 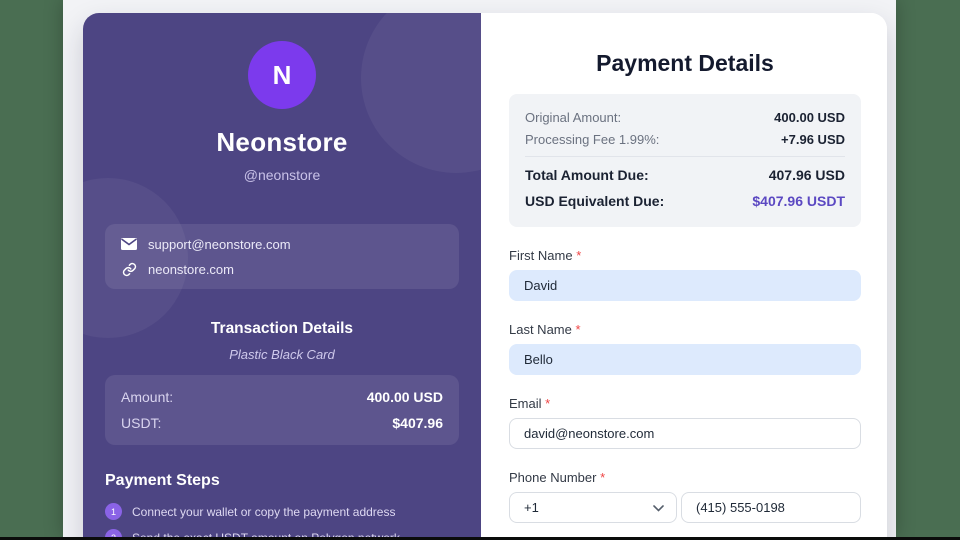 What do you see at coordinates (557, 477) in the screenshot?
I see `phone-label: Phone Number *` at bounding box center [557, 477].